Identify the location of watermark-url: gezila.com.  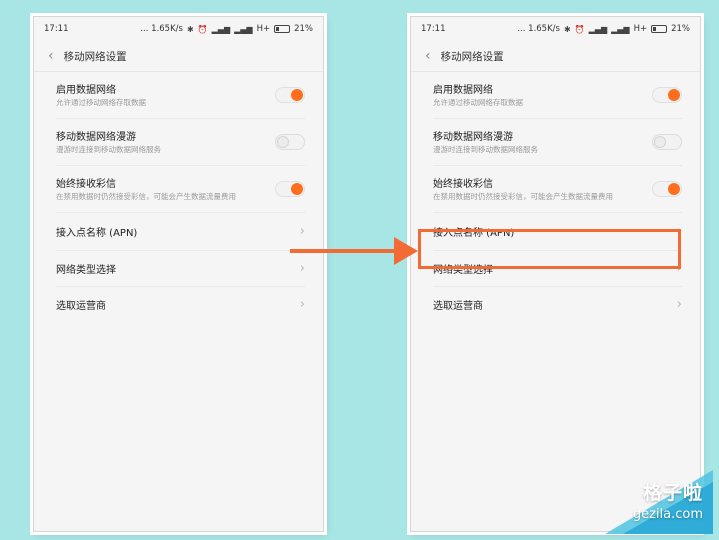
(667, 514).